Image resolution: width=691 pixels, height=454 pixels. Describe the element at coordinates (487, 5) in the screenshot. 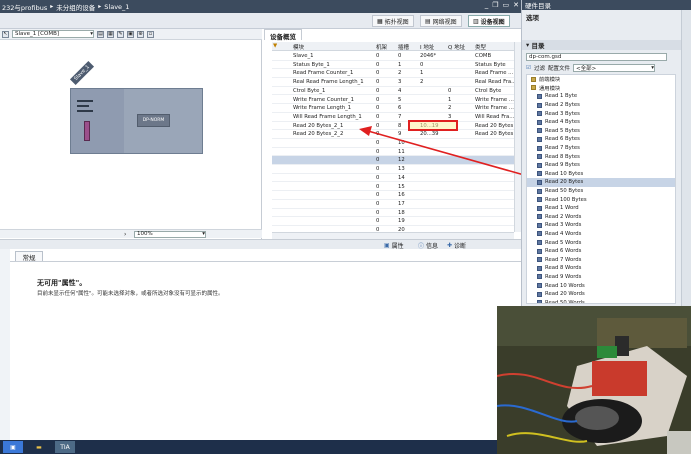

I see `minimize-icon: _` at that location.